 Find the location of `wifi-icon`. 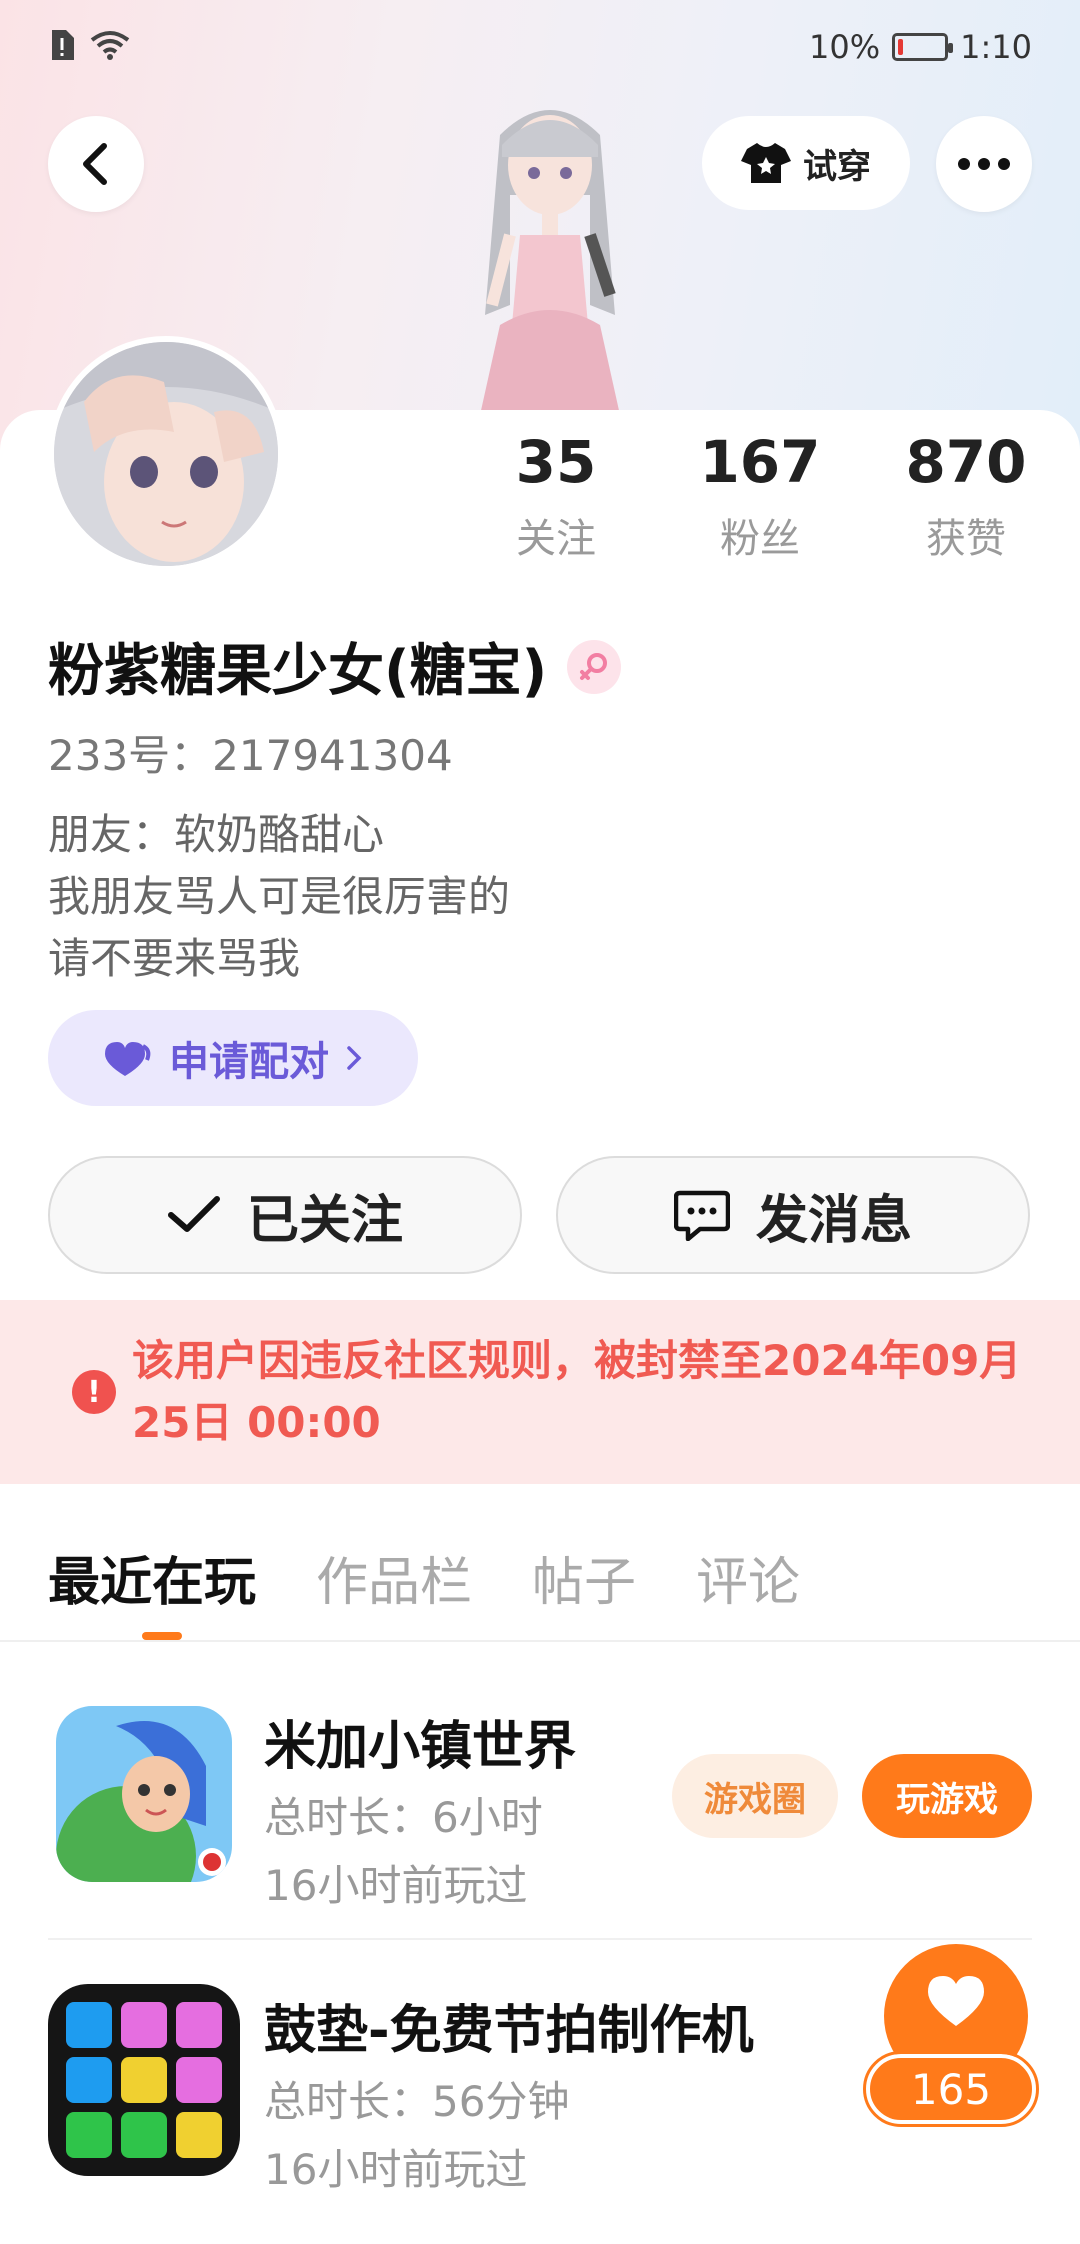

wifi-icon is located at coordinates (110, 45).